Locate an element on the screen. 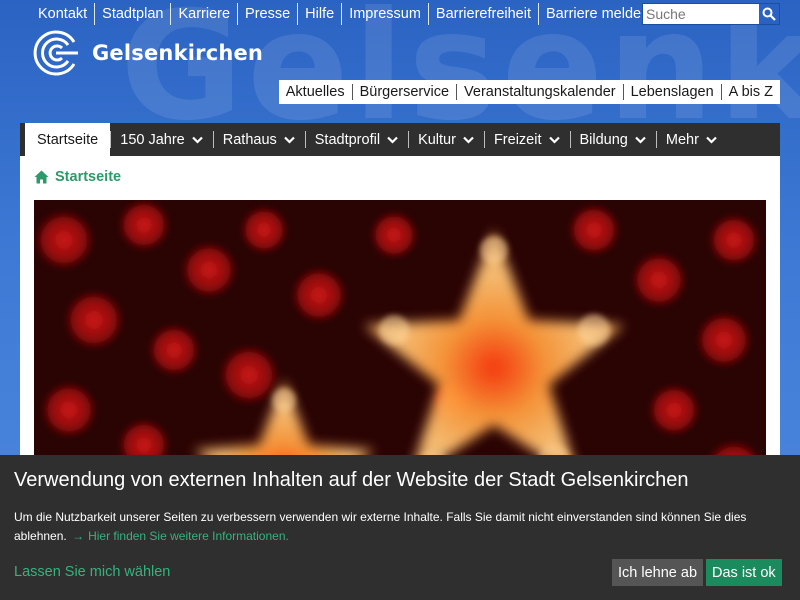  nav-item-bildung: Bildung is located at coordinates (612, 139).